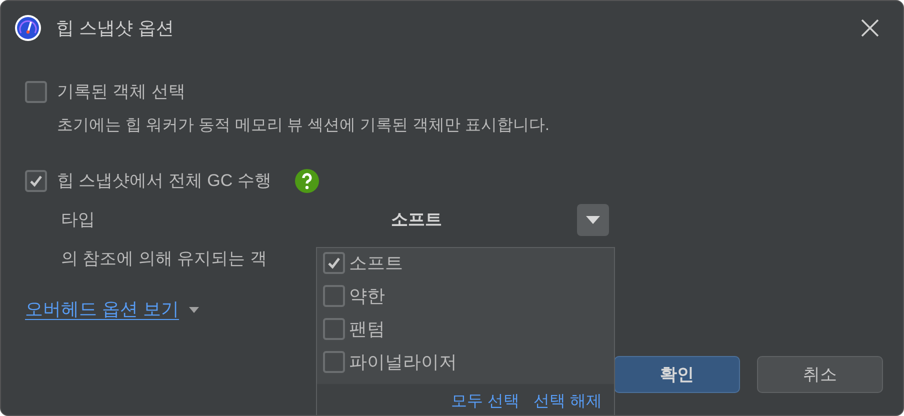  I want to click on overhead-options-link: 오버헤드 옵션 보기, so click(102, 309).